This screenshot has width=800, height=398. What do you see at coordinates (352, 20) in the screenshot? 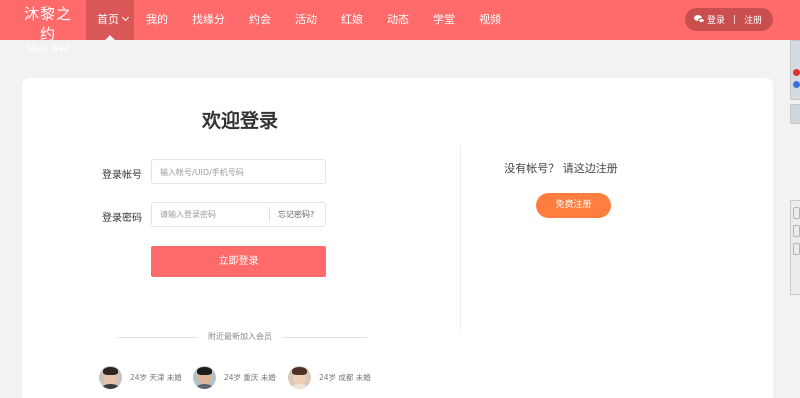
I see `nav-item-matchmaker: 红娘` at bounding box center [352, 20].